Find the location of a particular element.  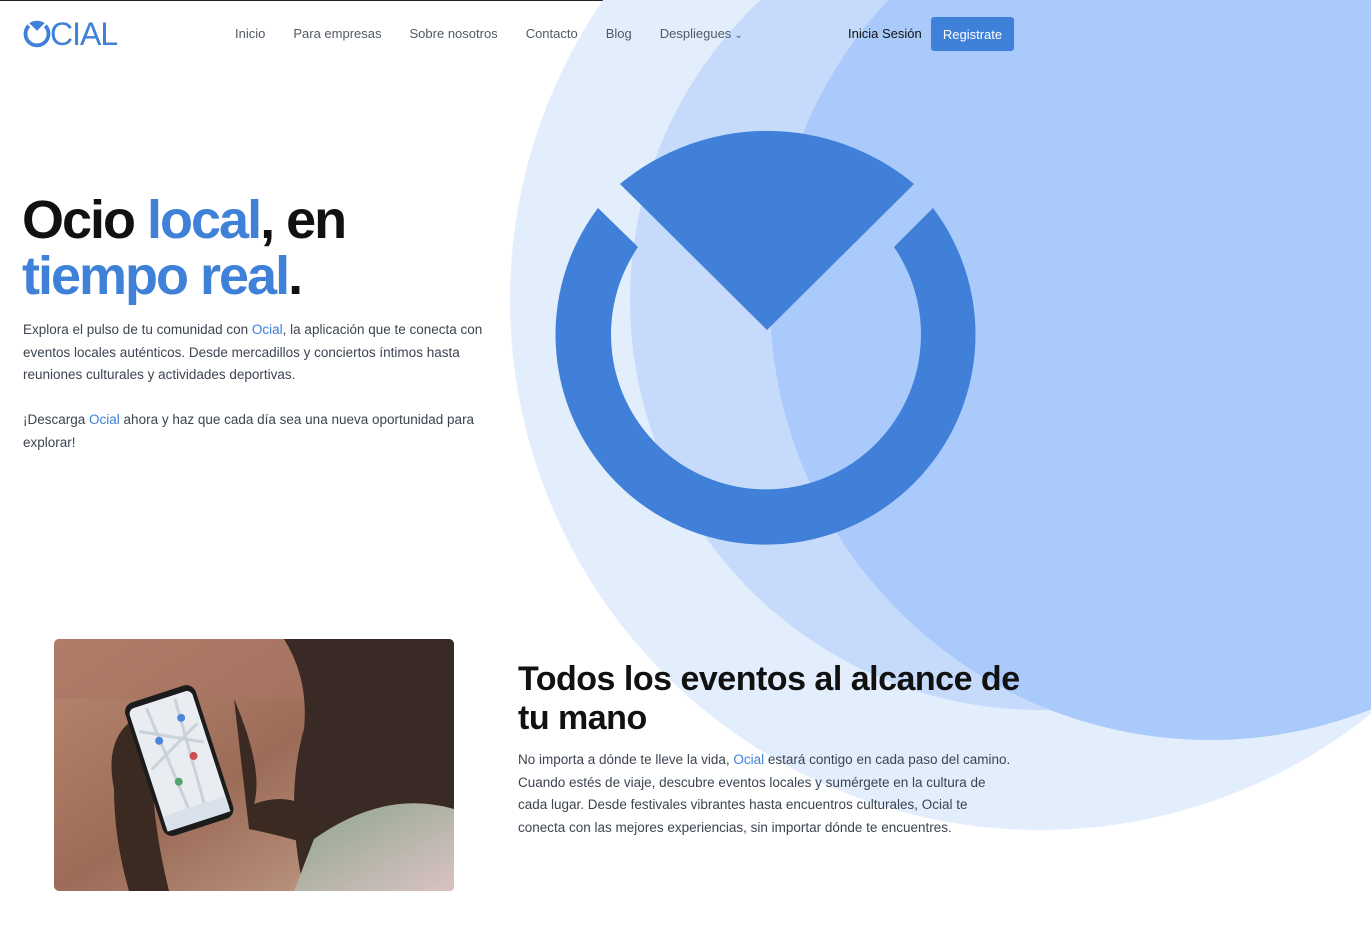

section-title: Todos los eventos al alcance de tu mano is located at coordinates (769, 698).